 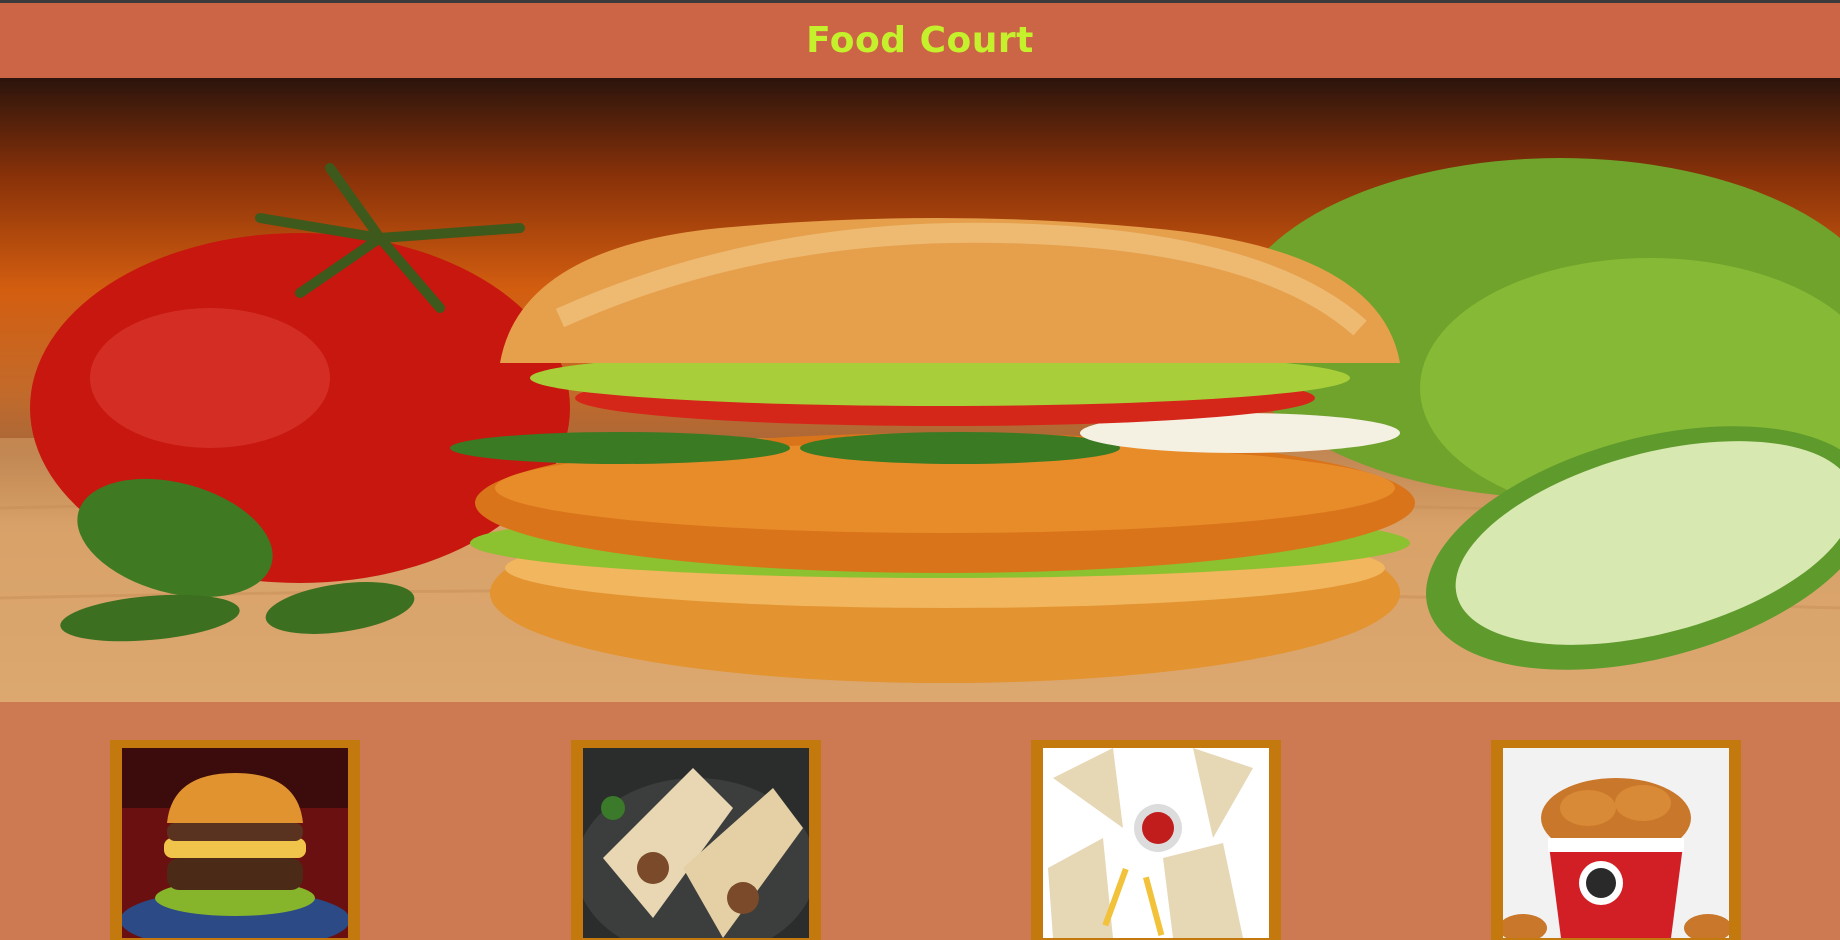 I want to click on food-card-burger, so click(x=235, y=840).